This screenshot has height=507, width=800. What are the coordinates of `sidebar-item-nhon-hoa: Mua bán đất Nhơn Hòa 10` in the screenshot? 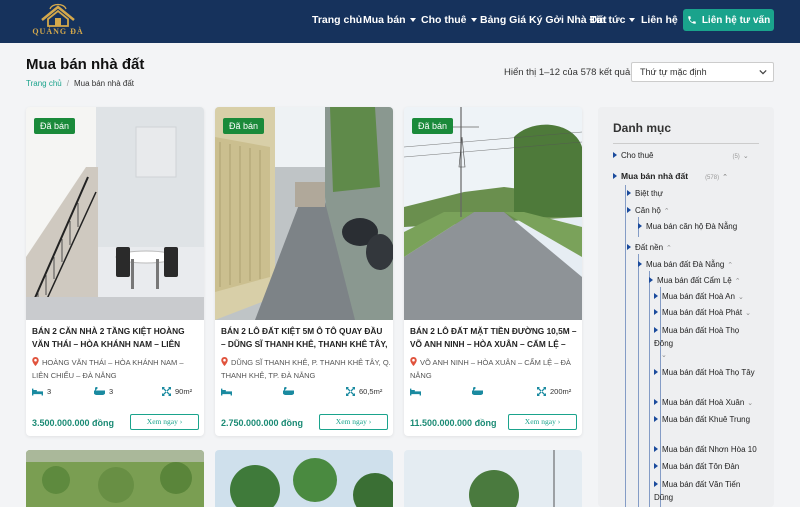 It's located at (705, 449).